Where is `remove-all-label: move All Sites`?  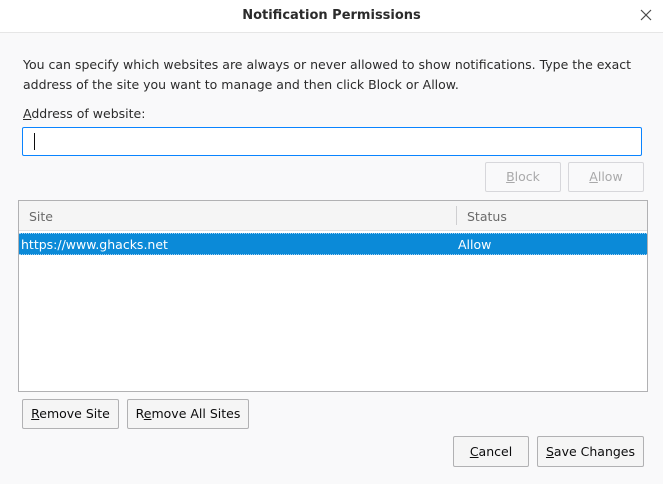 remove-all-label: move All Sites is located at coordinates (196, 413).